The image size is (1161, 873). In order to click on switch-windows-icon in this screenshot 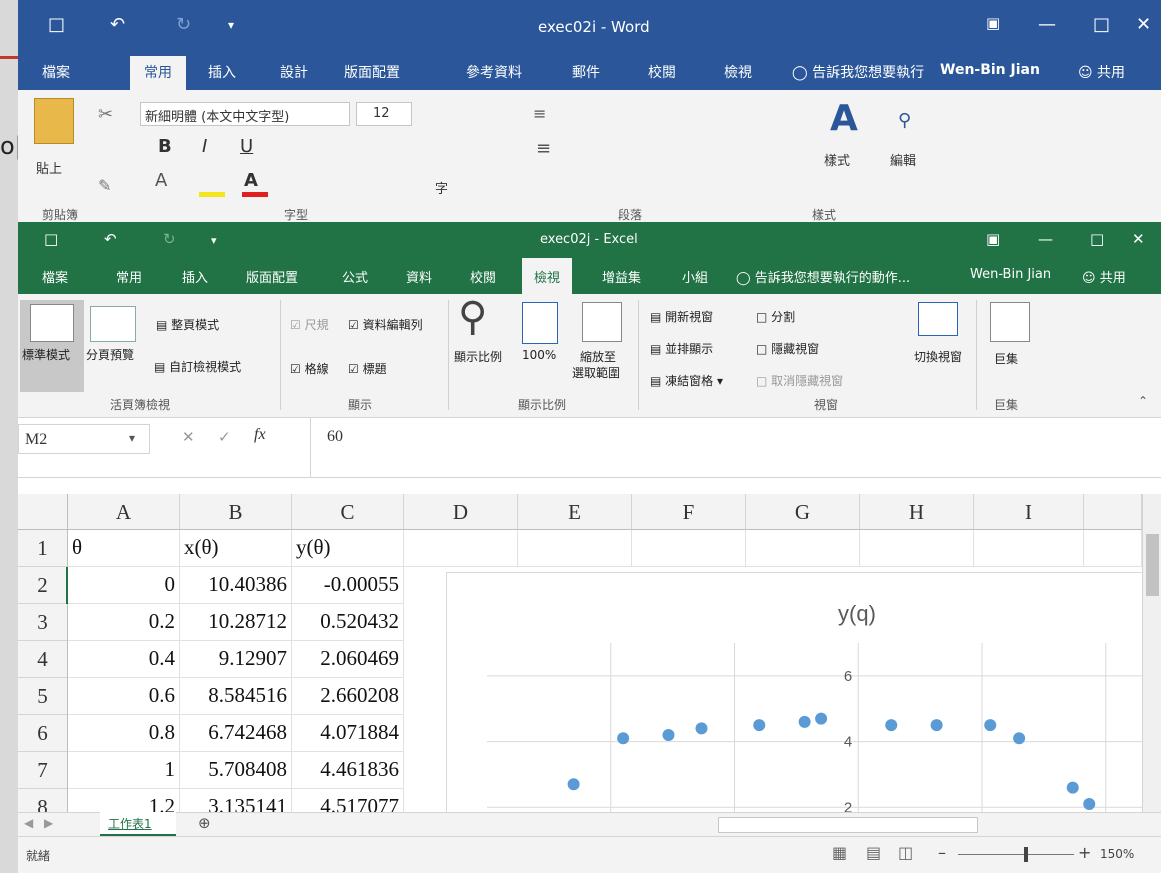, I will do `click(938, 319)`.